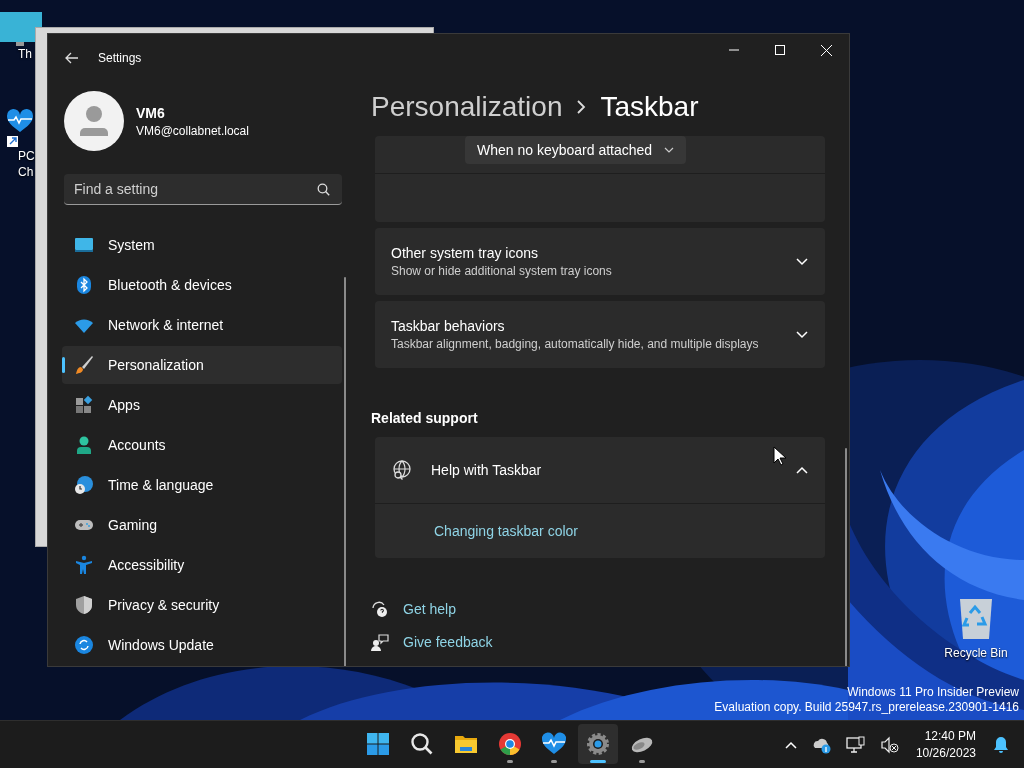  I want to click on nav-item: Accessibility, so click(202, 565).